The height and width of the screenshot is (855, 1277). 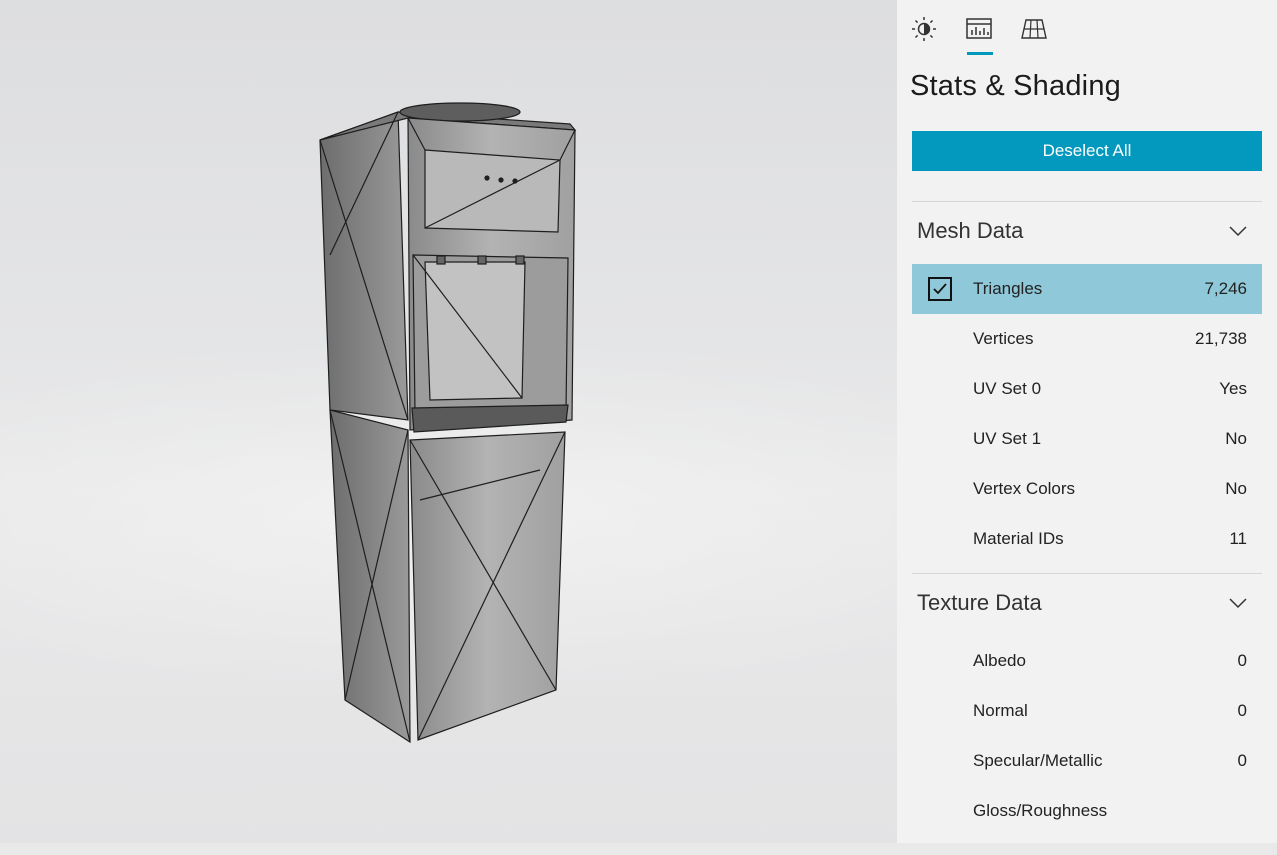 I want to click on mesh-row-uv-set-1: UV Set 1 No, so click(x=1087, y=439).